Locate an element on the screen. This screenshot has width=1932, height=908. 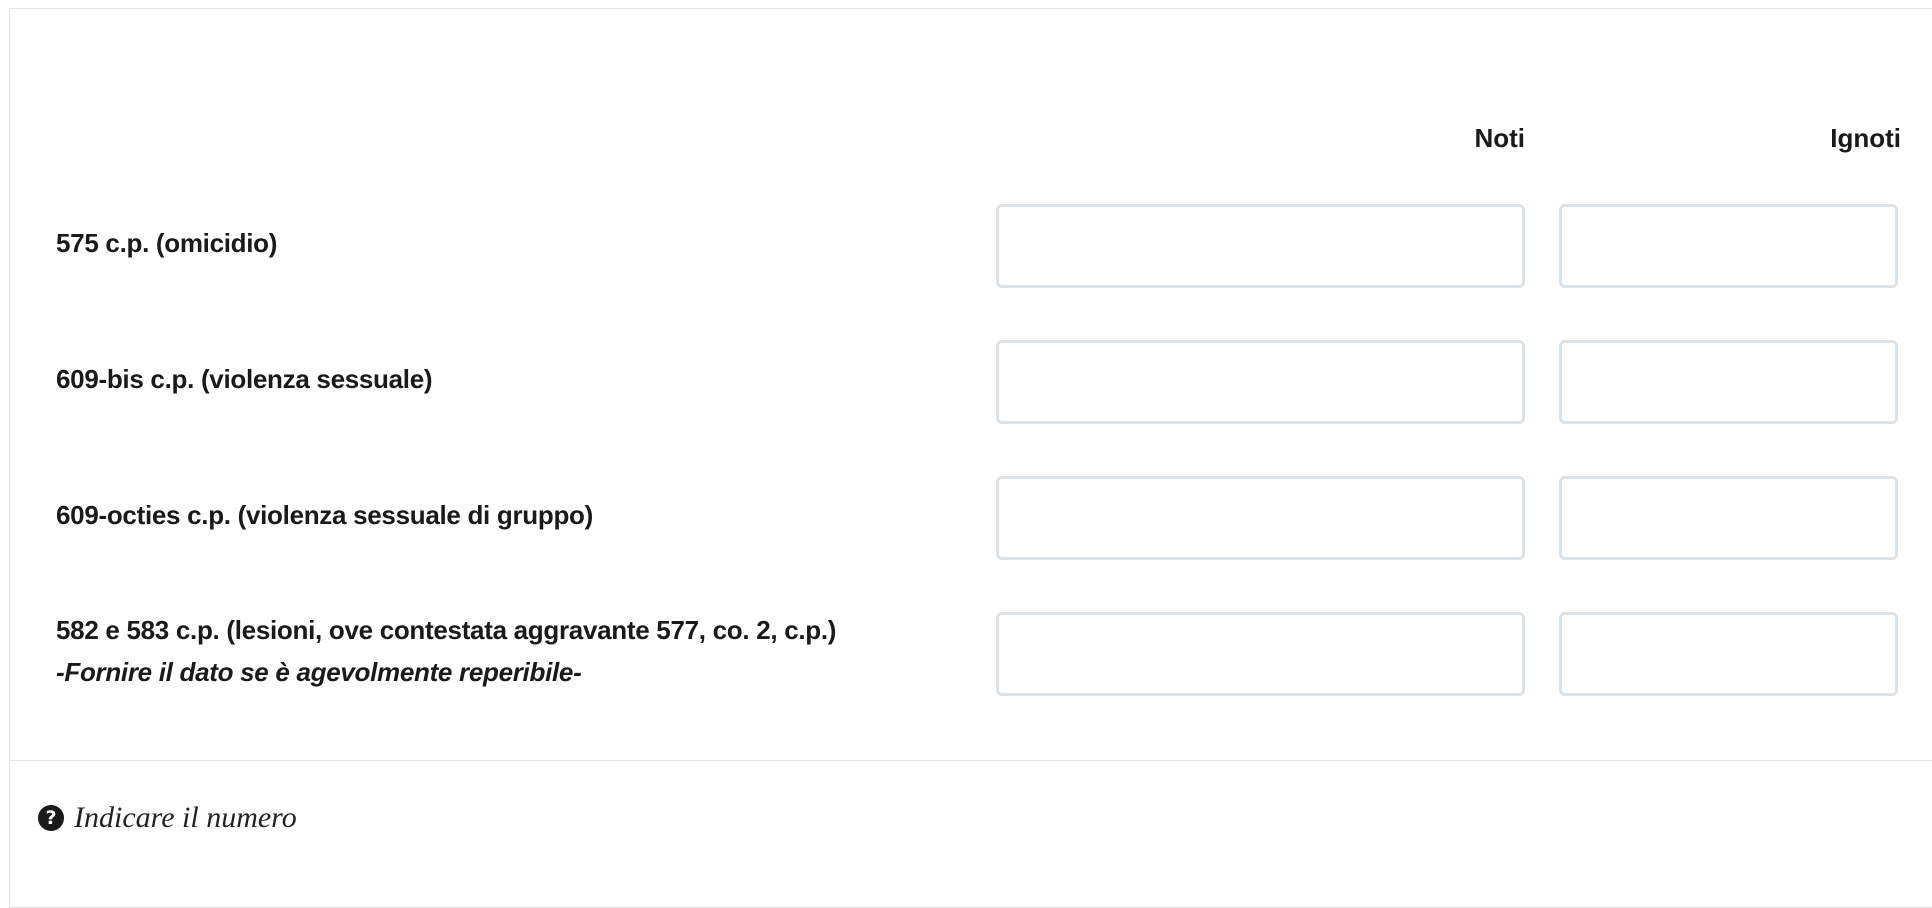
noti-input-lesioni is located at coordinates (1260, 654).